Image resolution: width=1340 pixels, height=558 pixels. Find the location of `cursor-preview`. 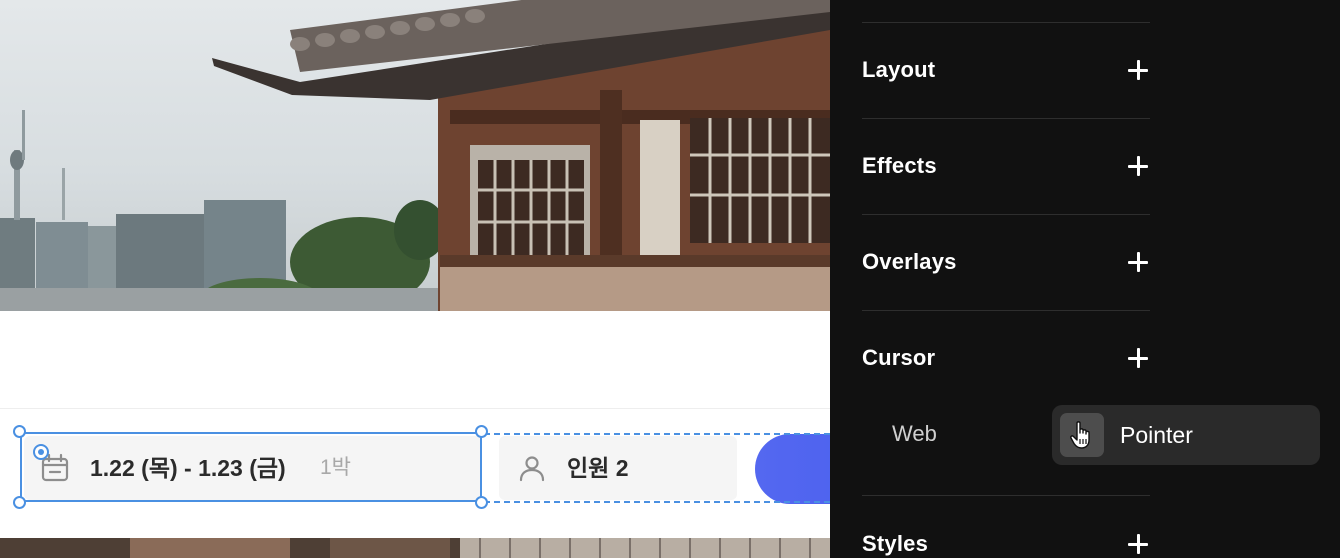

cursor-preview is located at coordinates (1082, 435).